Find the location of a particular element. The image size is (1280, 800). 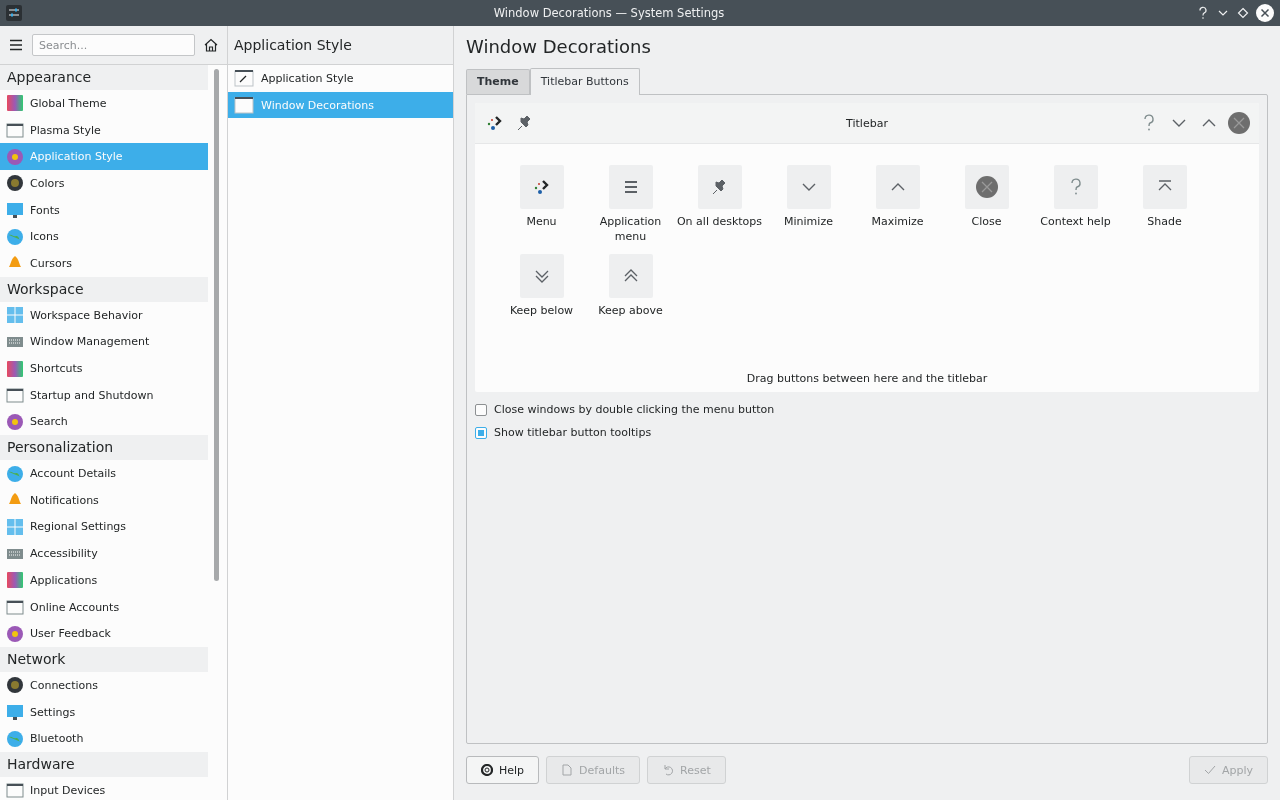

sidebar-item: Input Devices is located at coordinates (104, 788).